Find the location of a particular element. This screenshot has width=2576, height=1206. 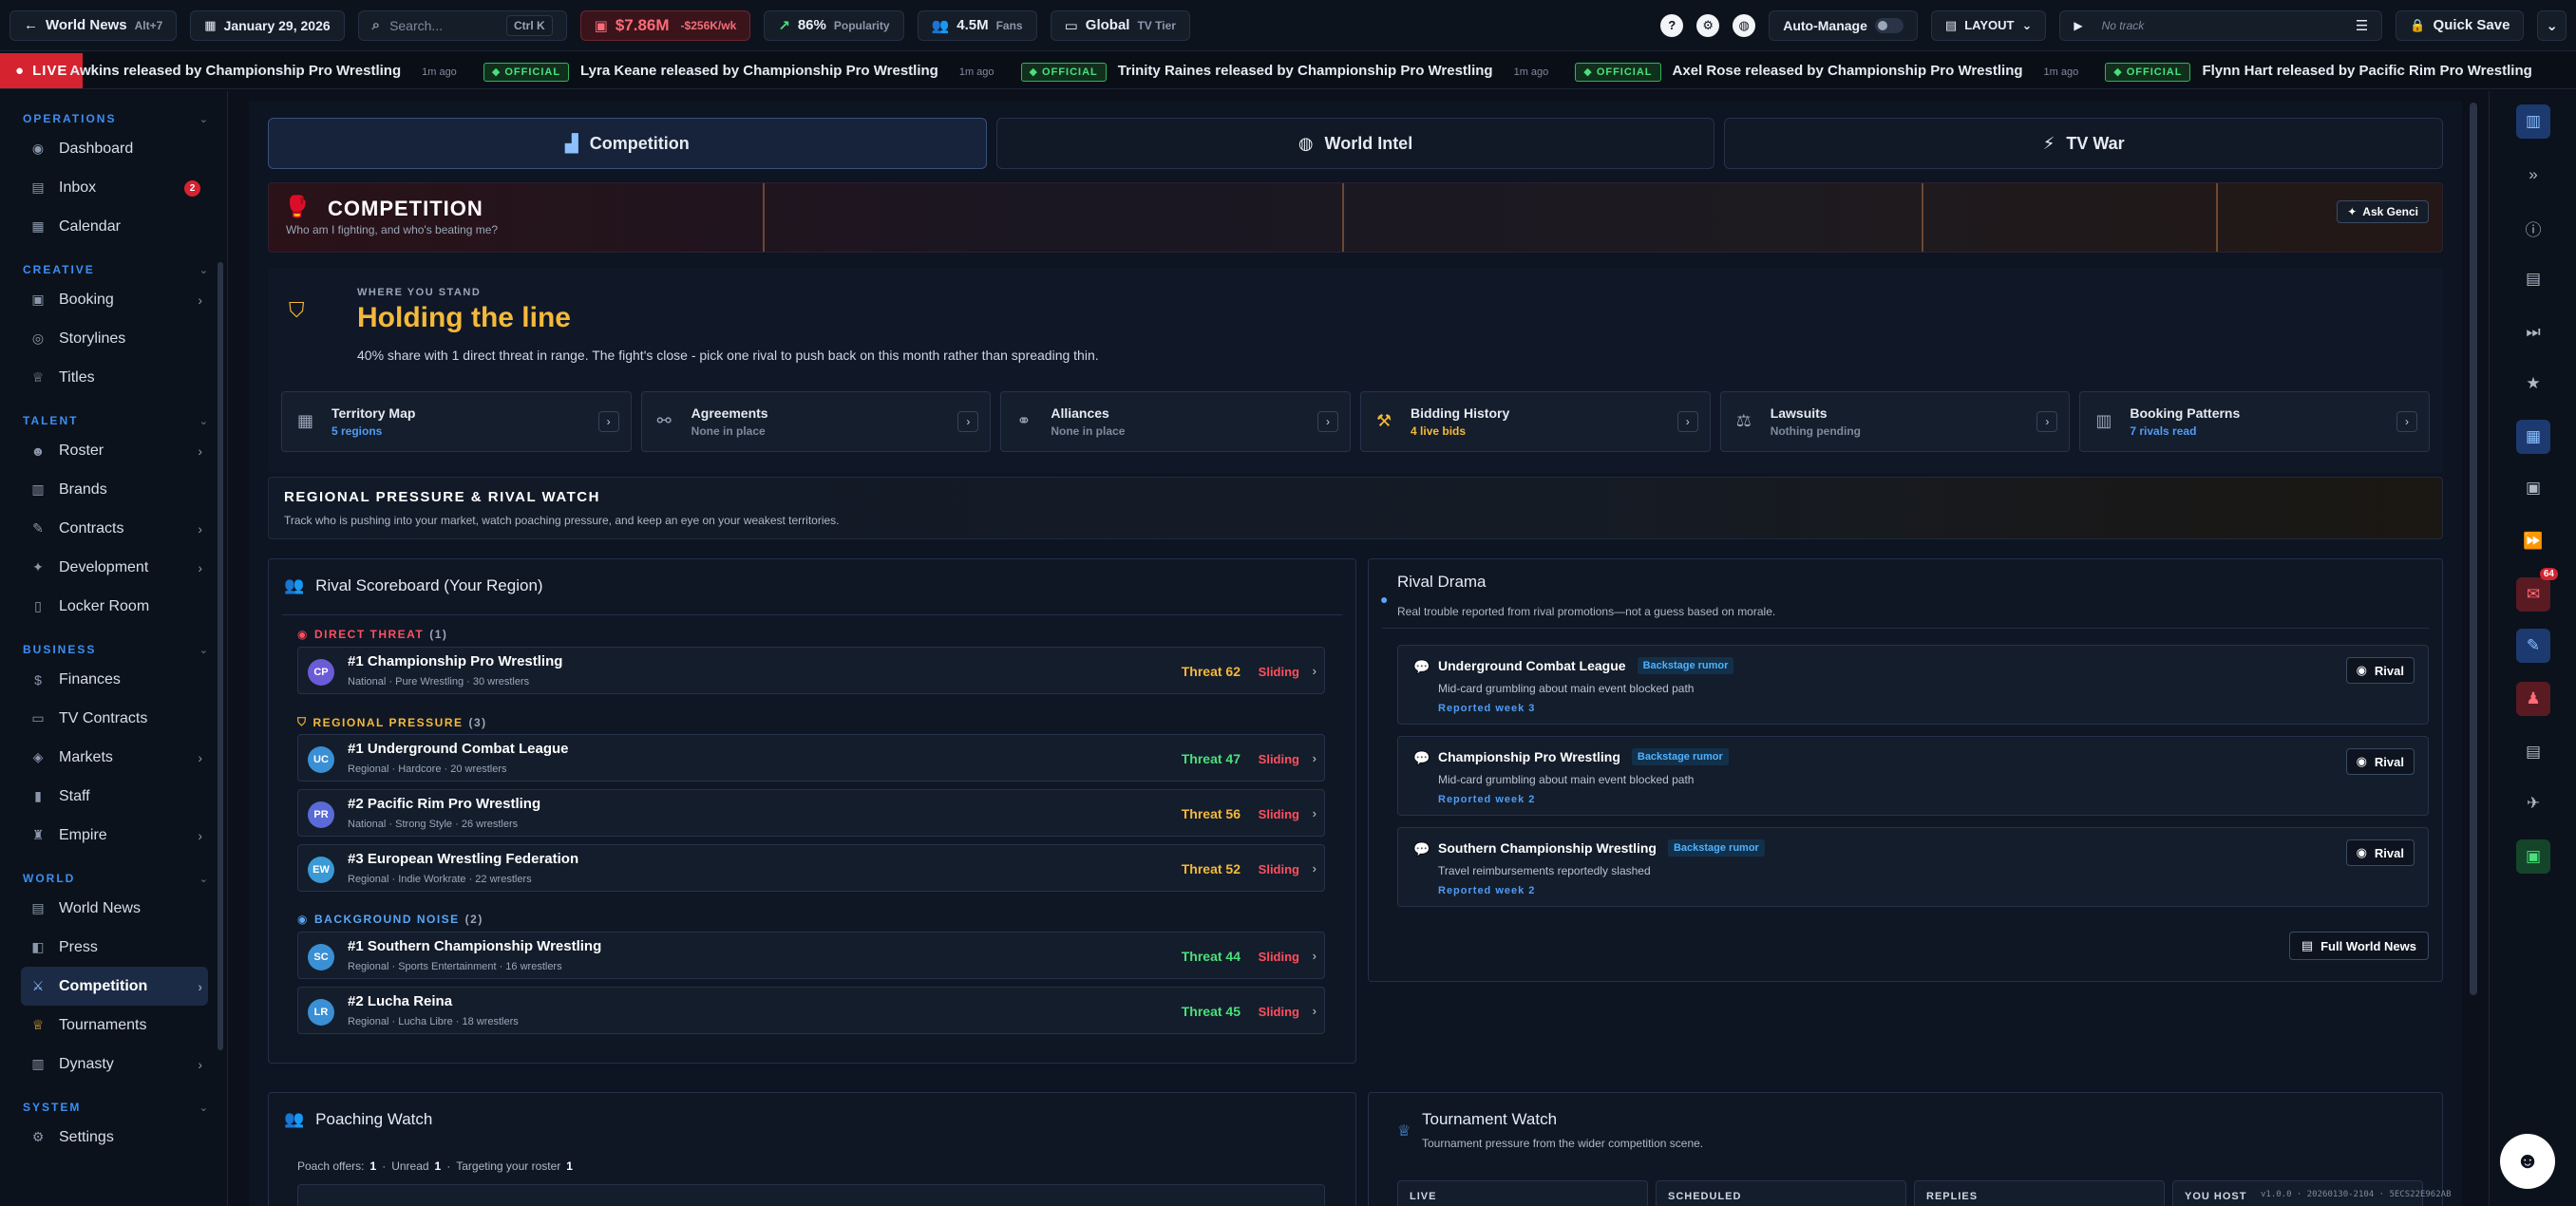

sidebar-item-dashboard: ◉ Dashboard is located at coordinates (114, 148).